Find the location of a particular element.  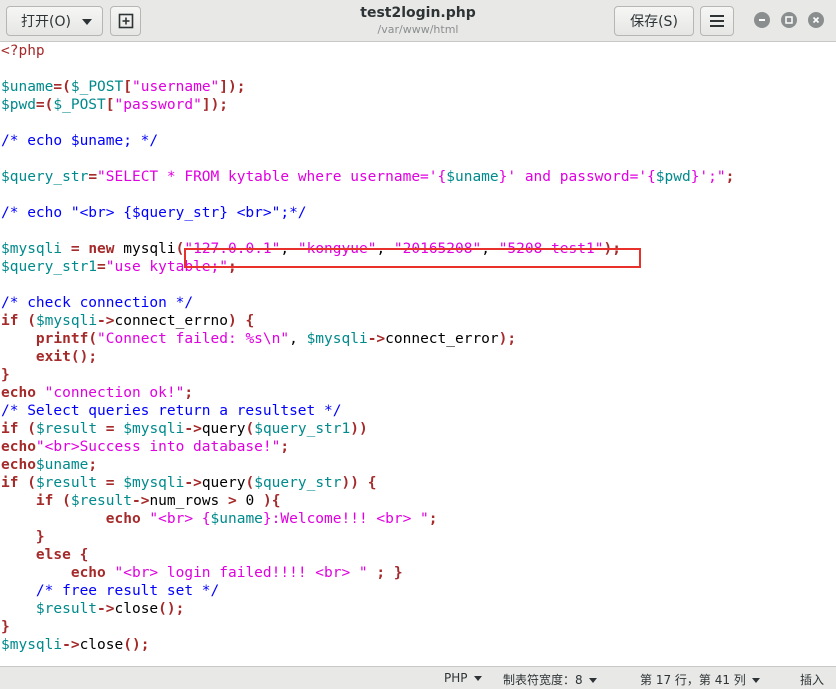

close-button is located at coordinates (816, 20).